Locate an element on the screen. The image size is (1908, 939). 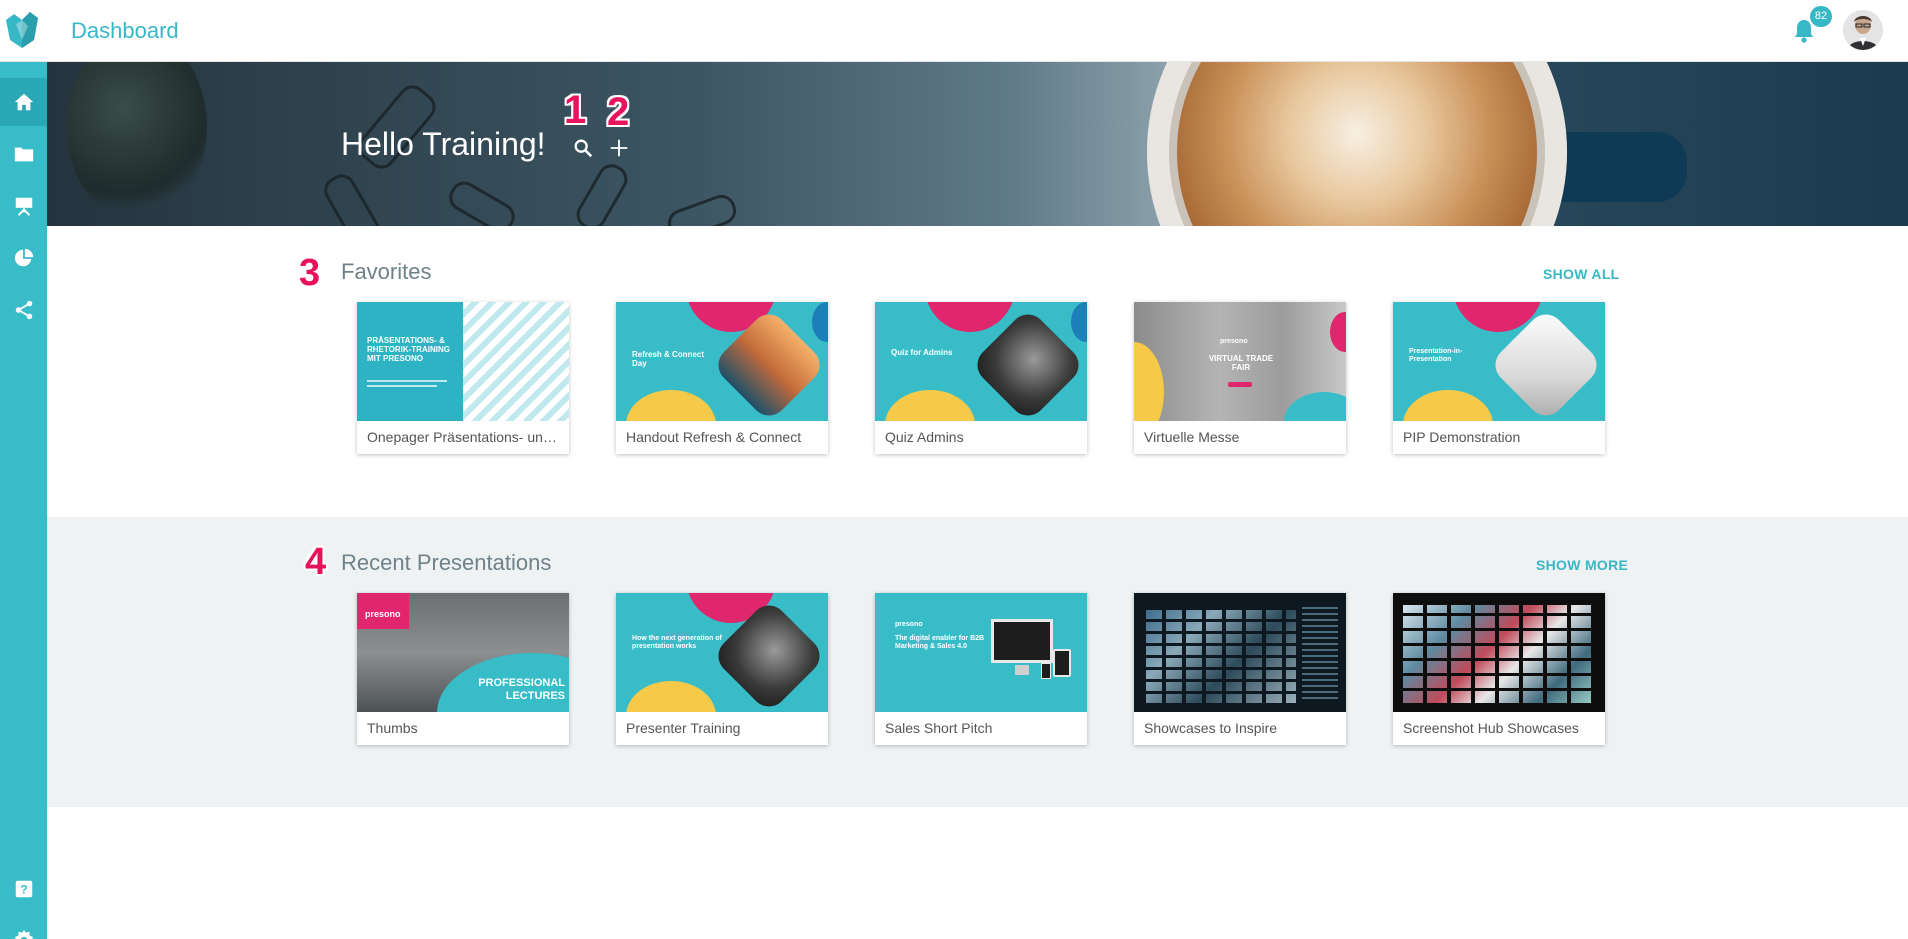
sidebar-item-help: ? is located at coordinates (23, 889).